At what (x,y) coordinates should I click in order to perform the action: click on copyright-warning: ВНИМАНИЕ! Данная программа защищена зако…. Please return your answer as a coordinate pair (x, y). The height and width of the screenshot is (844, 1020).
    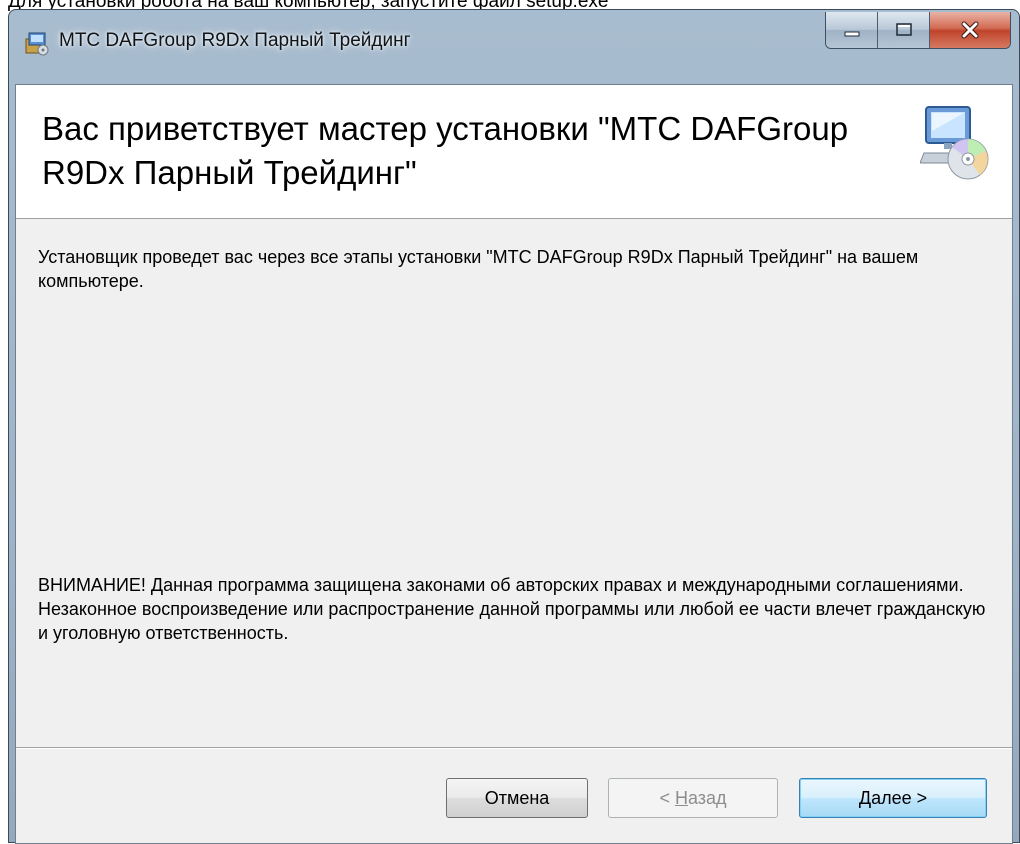
    Looking at the image, I should click on (512, 609).